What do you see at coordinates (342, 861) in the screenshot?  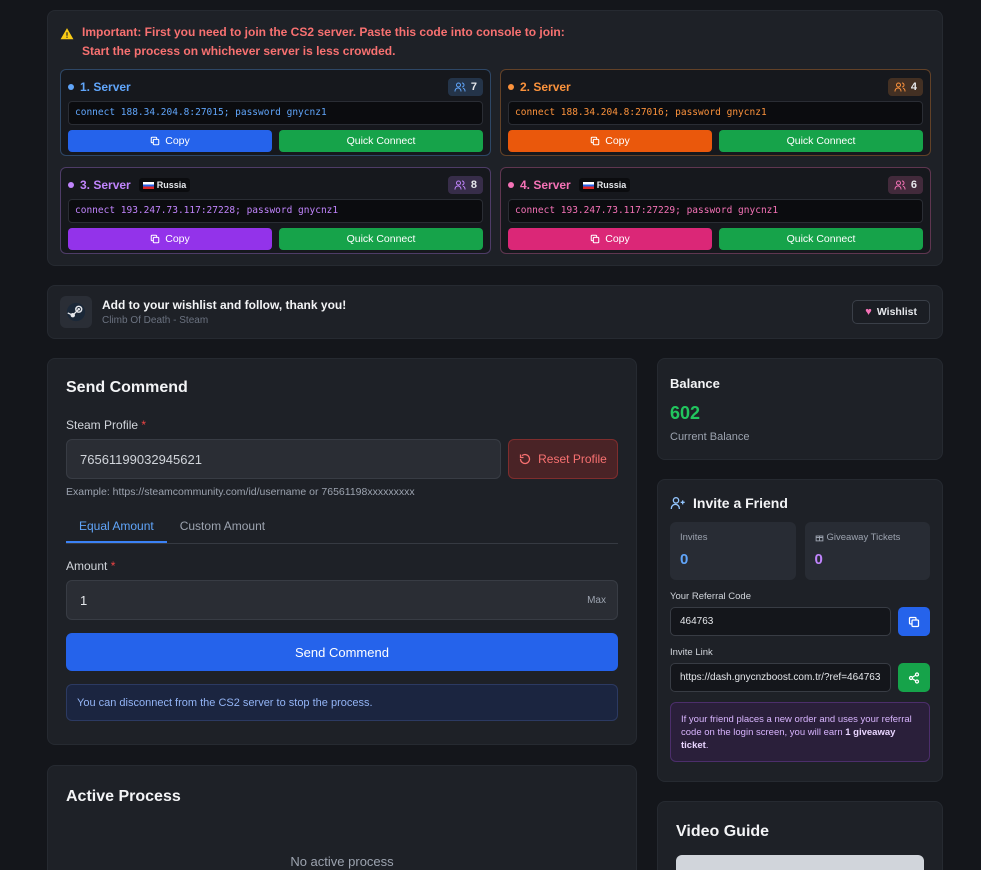 I see `no-active-process: No active process` at bounding box center [342, 861].